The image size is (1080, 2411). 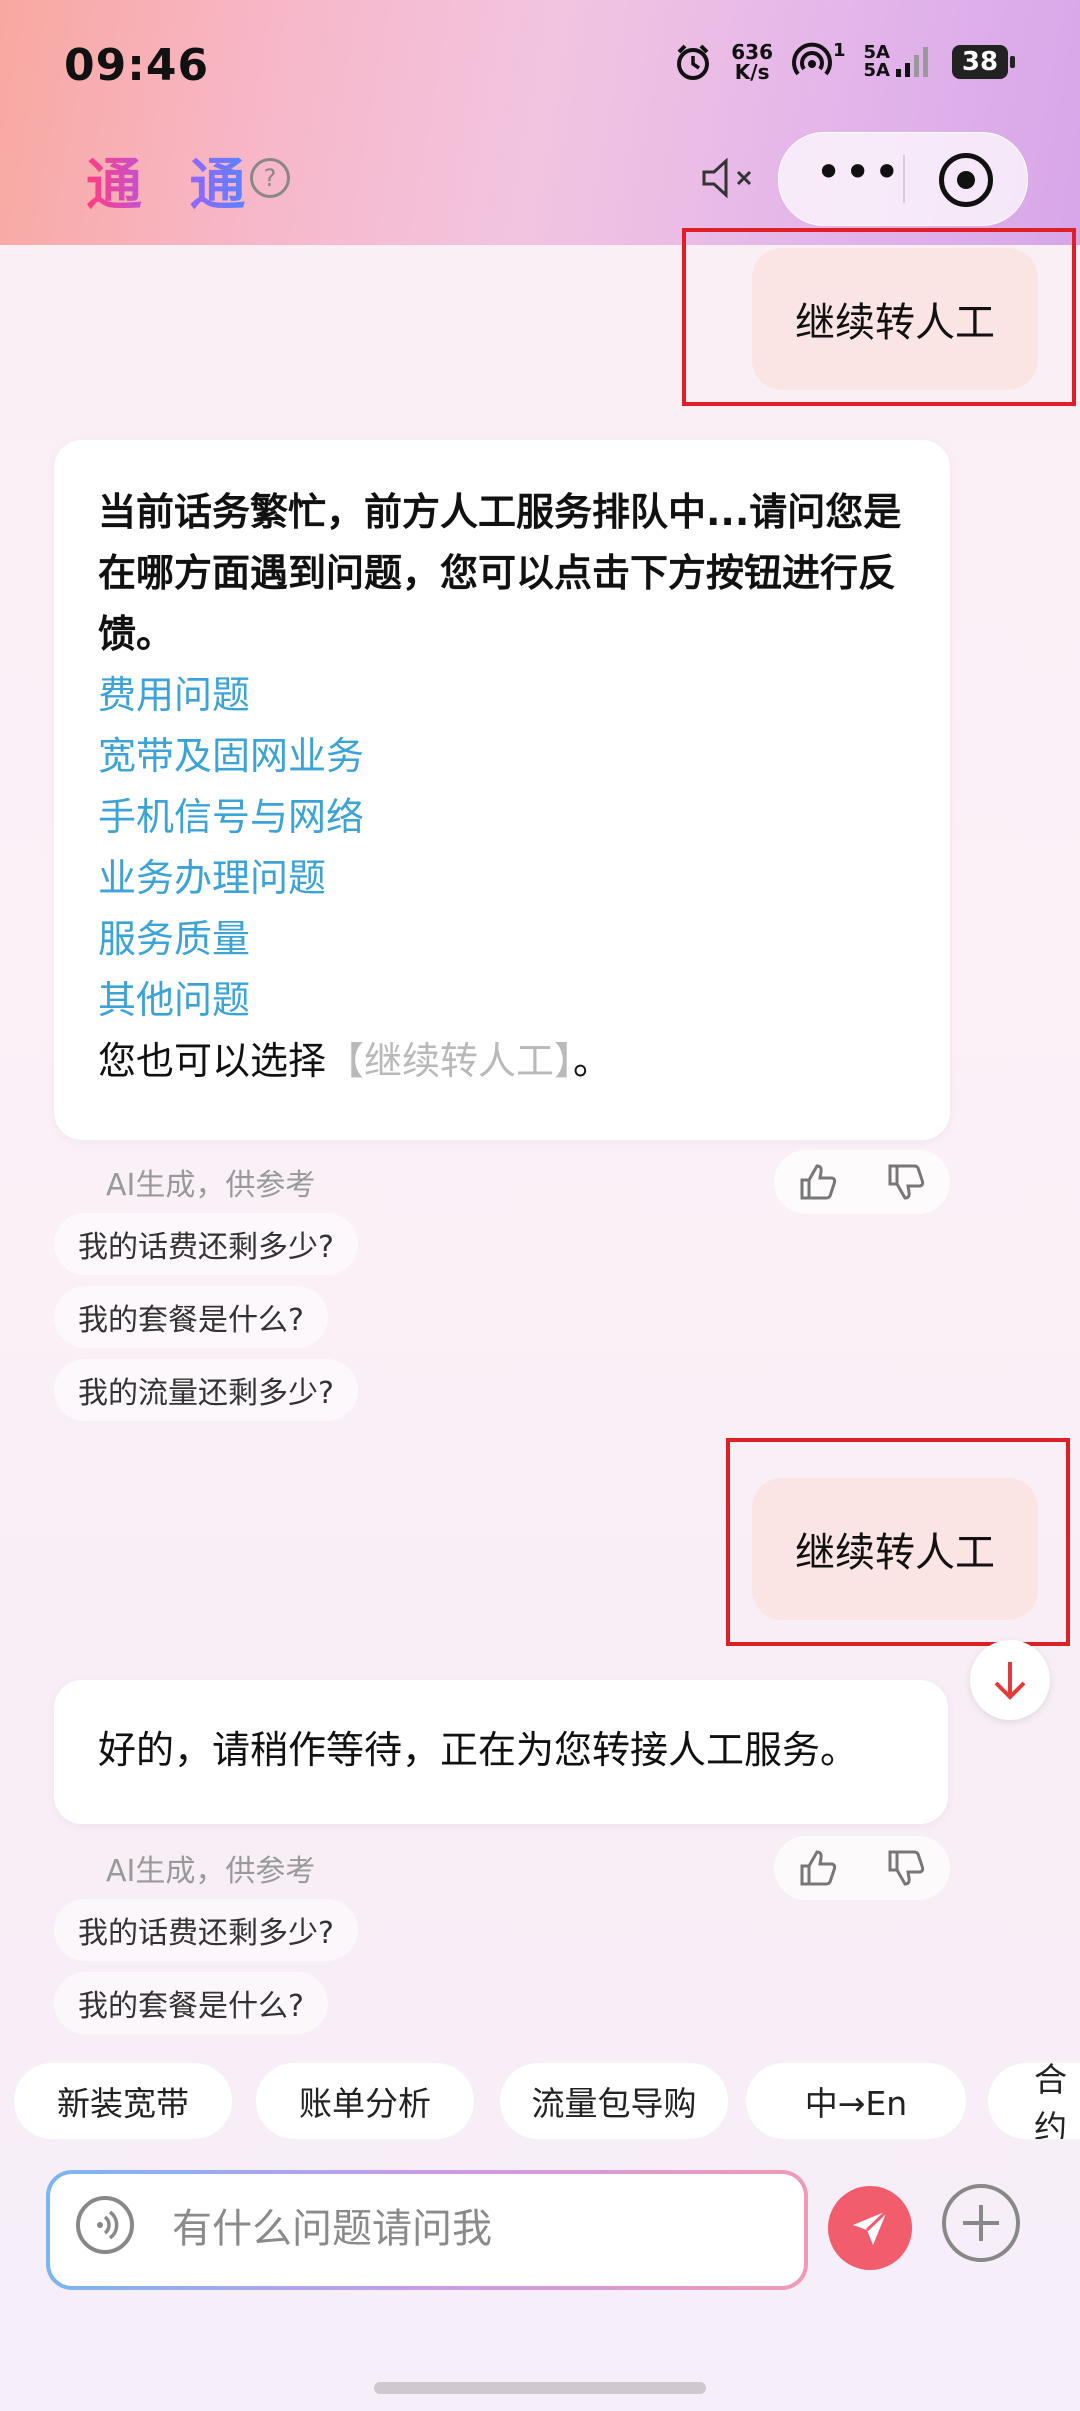 What do you see at coordinates (365, 2101) in the screenshot?
I see `quick-chip: 账单分析` at bounding box center [365, 2101].